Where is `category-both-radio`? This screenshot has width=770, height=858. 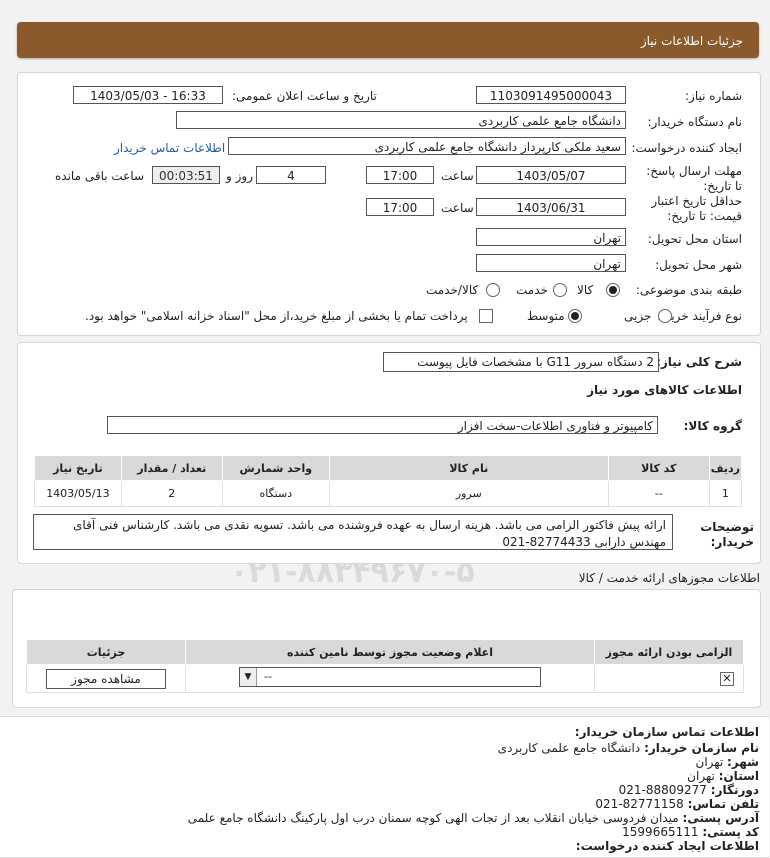
category-both-radio is located at coordinates (493, 290).